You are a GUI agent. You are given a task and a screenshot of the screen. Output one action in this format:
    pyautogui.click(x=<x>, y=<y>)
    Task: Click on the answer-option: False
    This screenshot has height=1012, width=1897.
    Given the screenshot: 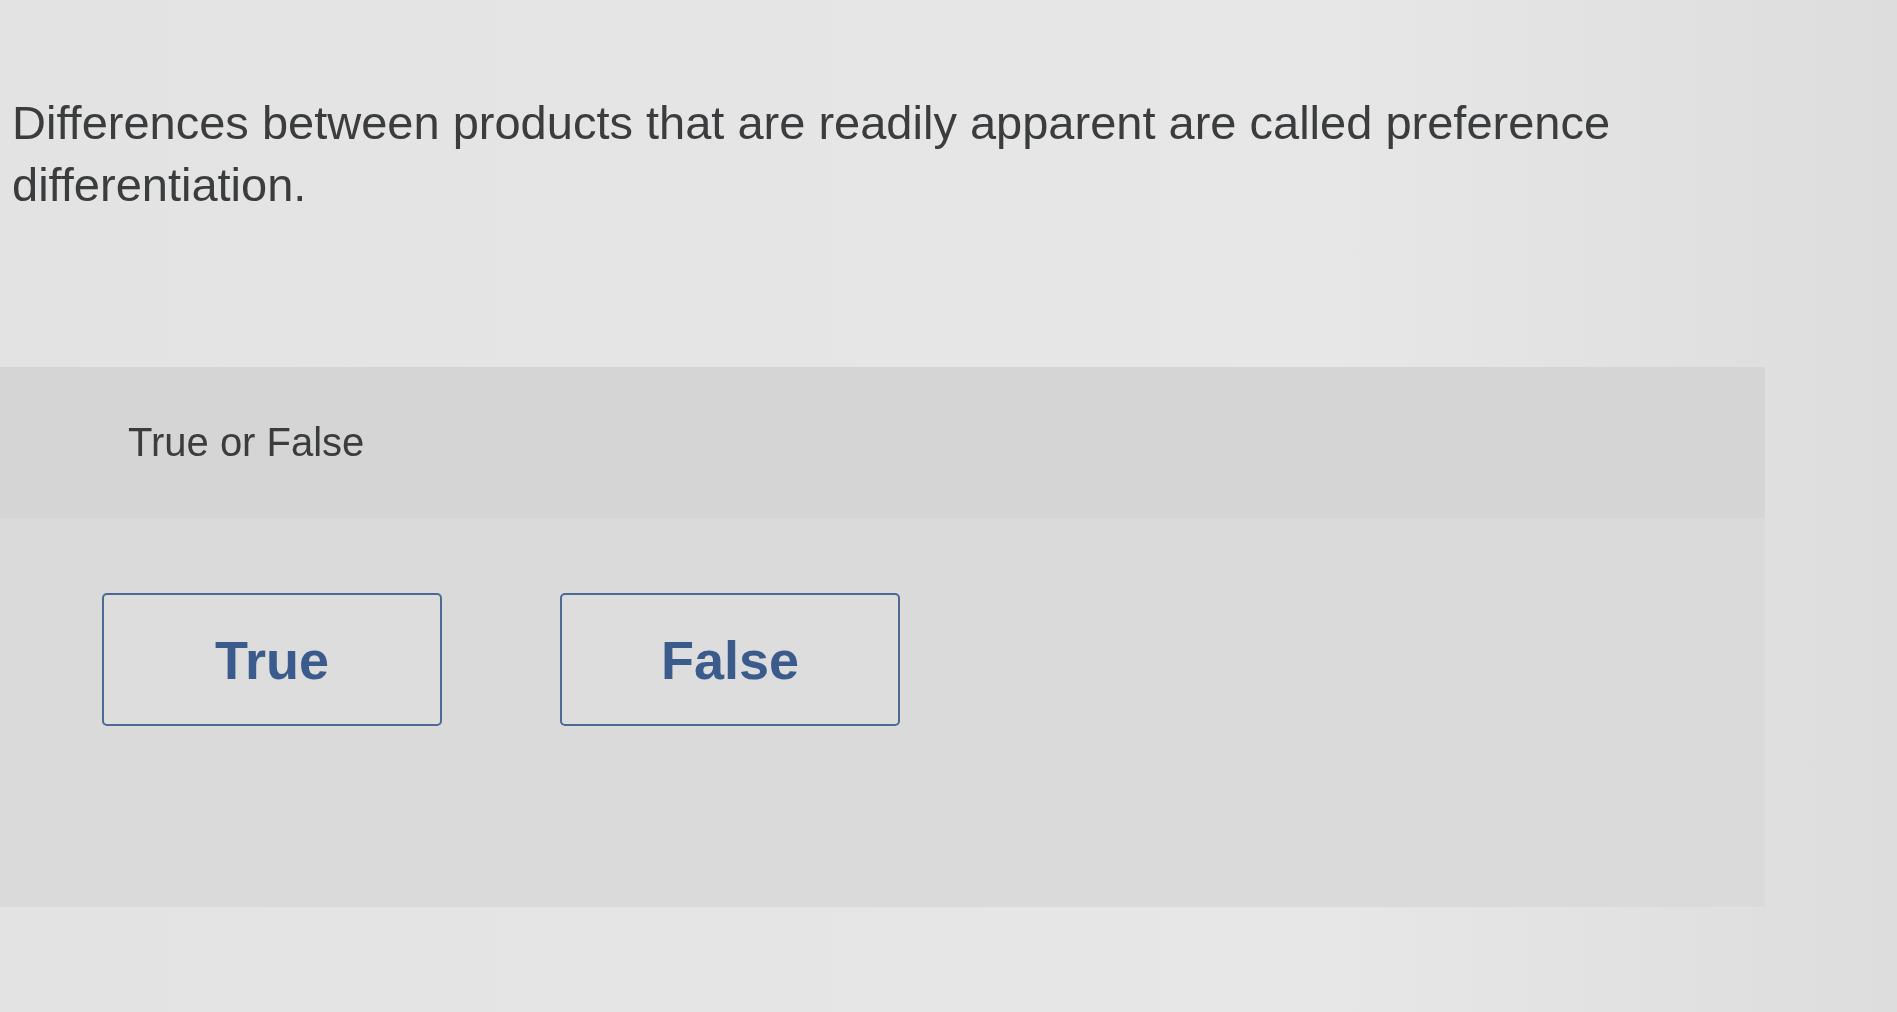 What is the action you would take?
    pyautogui.click(x=730, y=659)
    